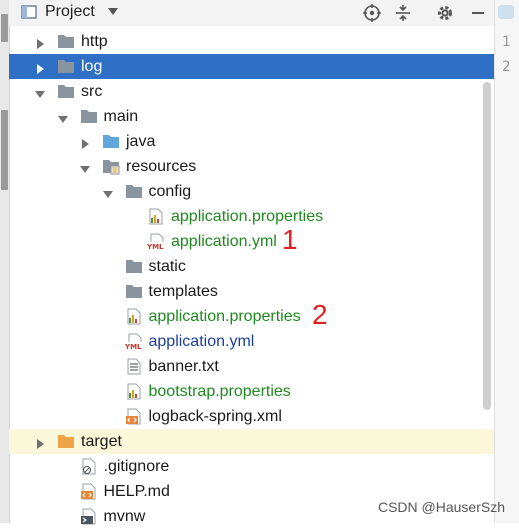  Describe the element at coordinates (134, 416) in the screenshot. I see `xml-file-icon` at that location.